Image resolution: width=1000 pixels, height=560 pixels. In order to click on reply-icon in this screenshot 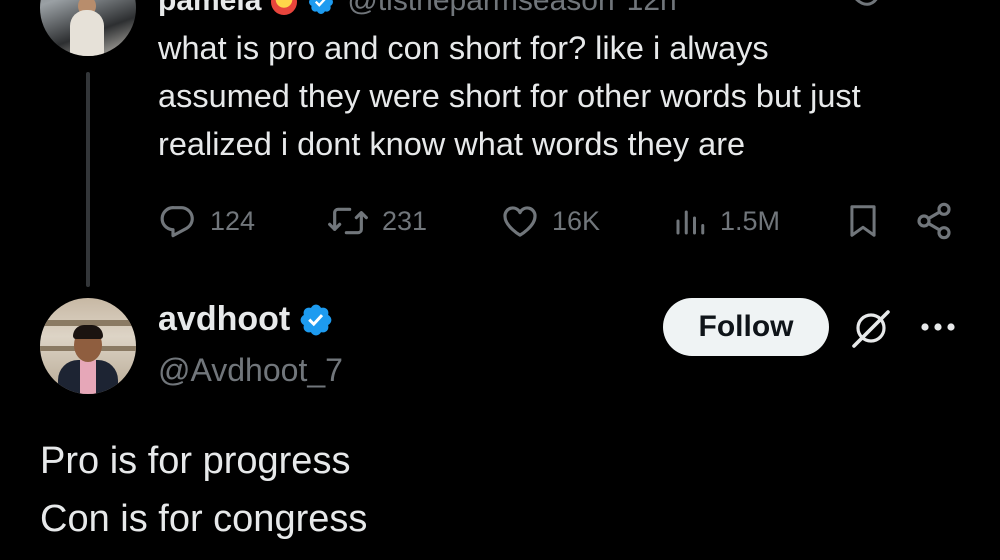, I will do `click(177, 222)`.